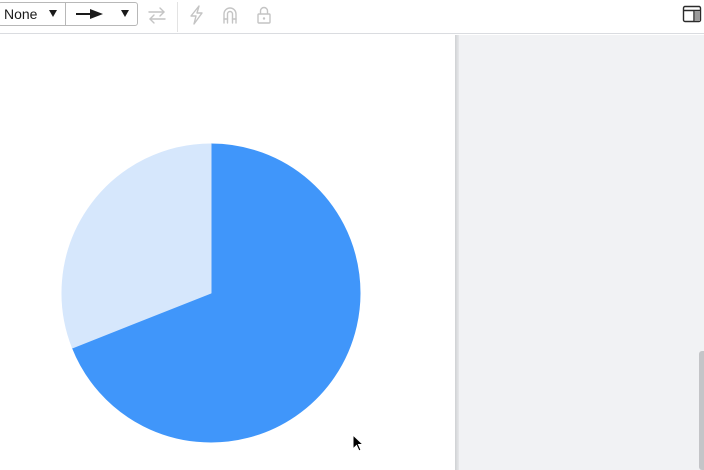  I want to click on line-start-select: None, so click(33, 14).